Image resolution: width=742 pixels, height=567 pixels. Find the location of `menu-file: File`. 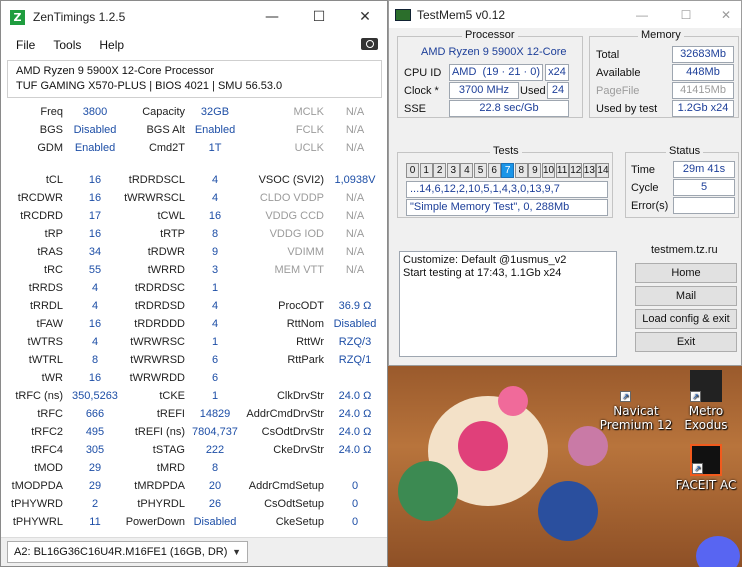

menu-file: File is located at coordinates (25, 45).